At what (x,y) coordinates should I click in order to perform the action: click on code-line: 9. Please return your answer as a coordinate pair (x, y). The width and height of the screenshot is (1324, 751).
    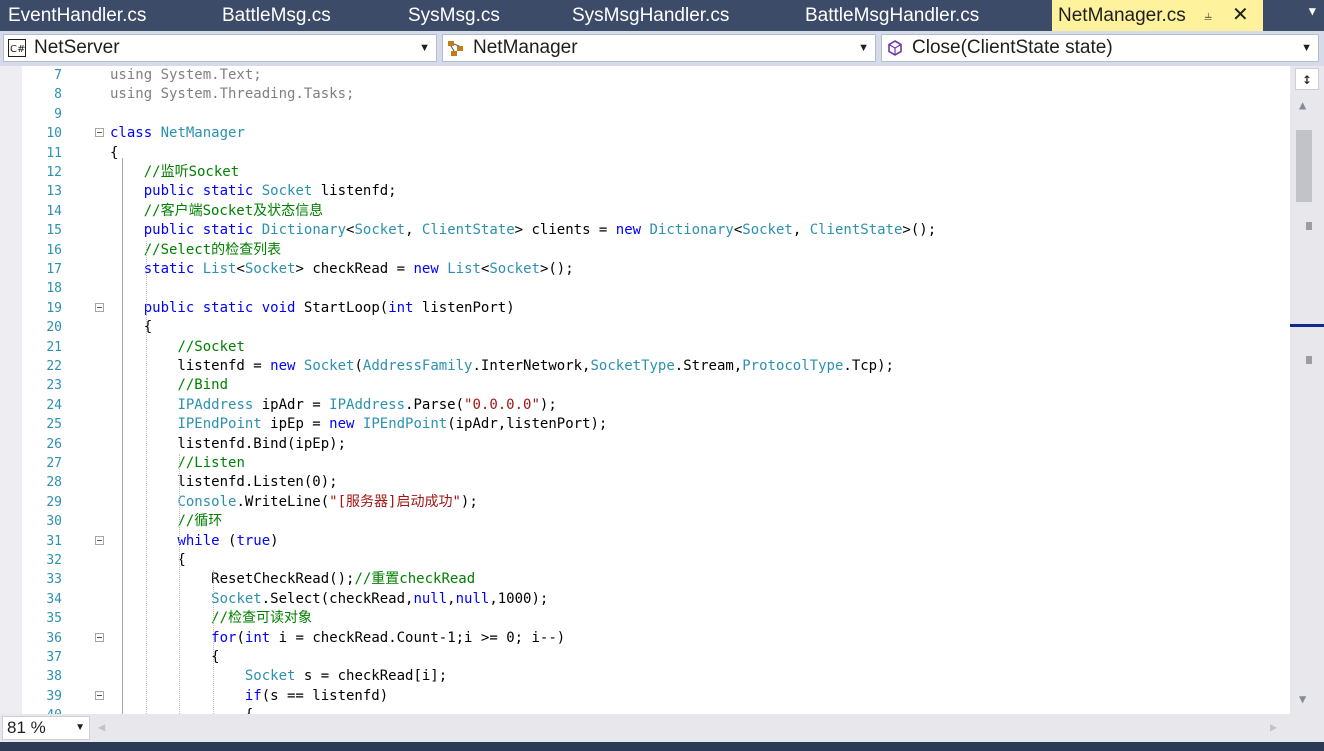
    Looking at the image, I should click on (656, 114).